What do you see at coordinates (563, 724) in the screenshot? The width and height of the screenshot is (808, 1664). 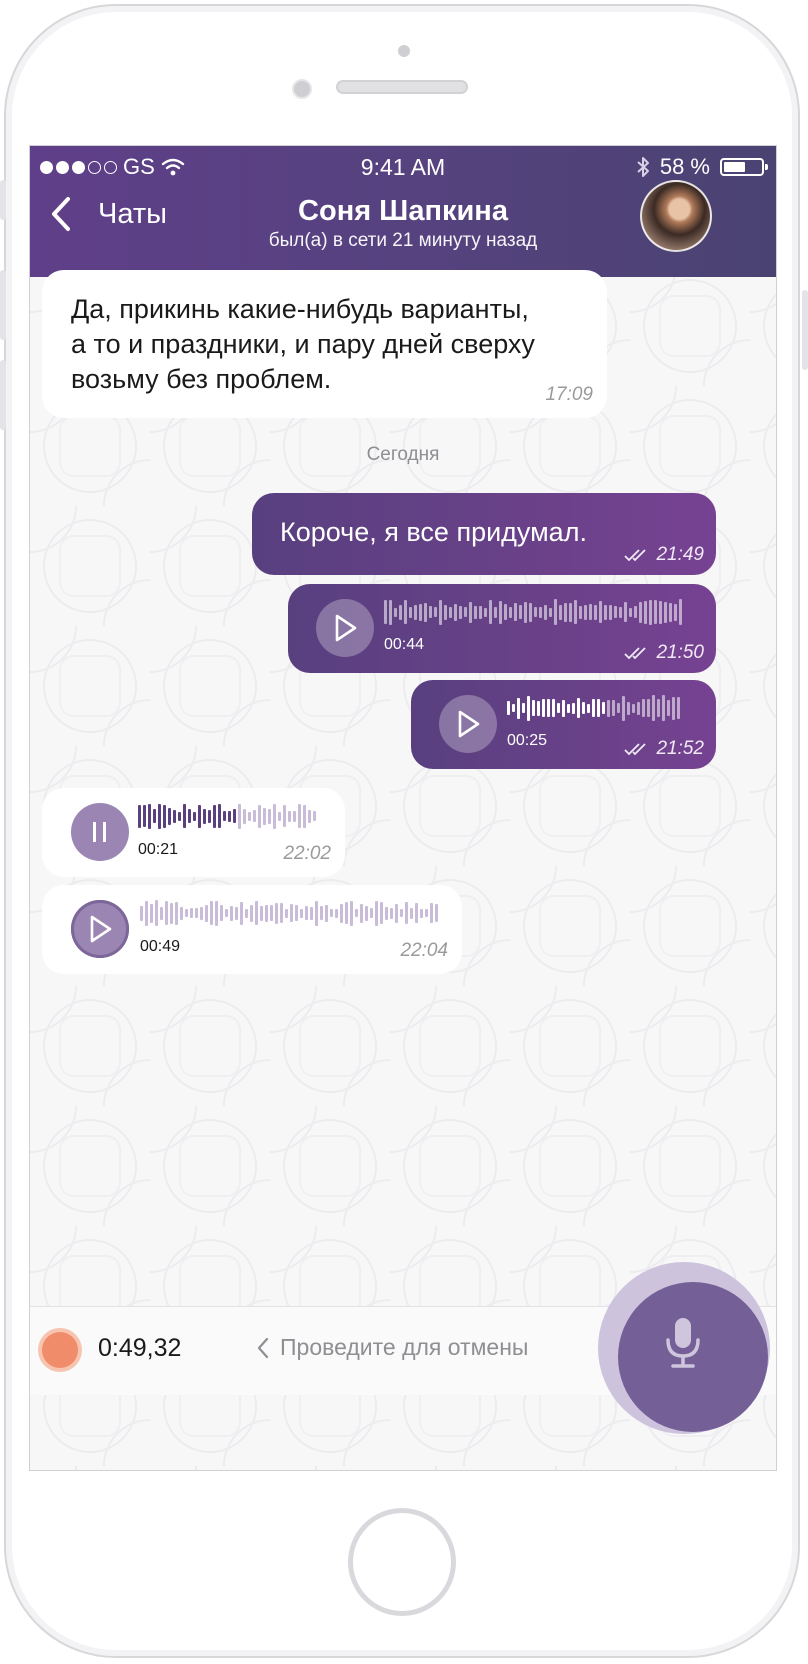 I see `outgoing-voice-message: 00:25 21:52` at bounding box center [563, 724].